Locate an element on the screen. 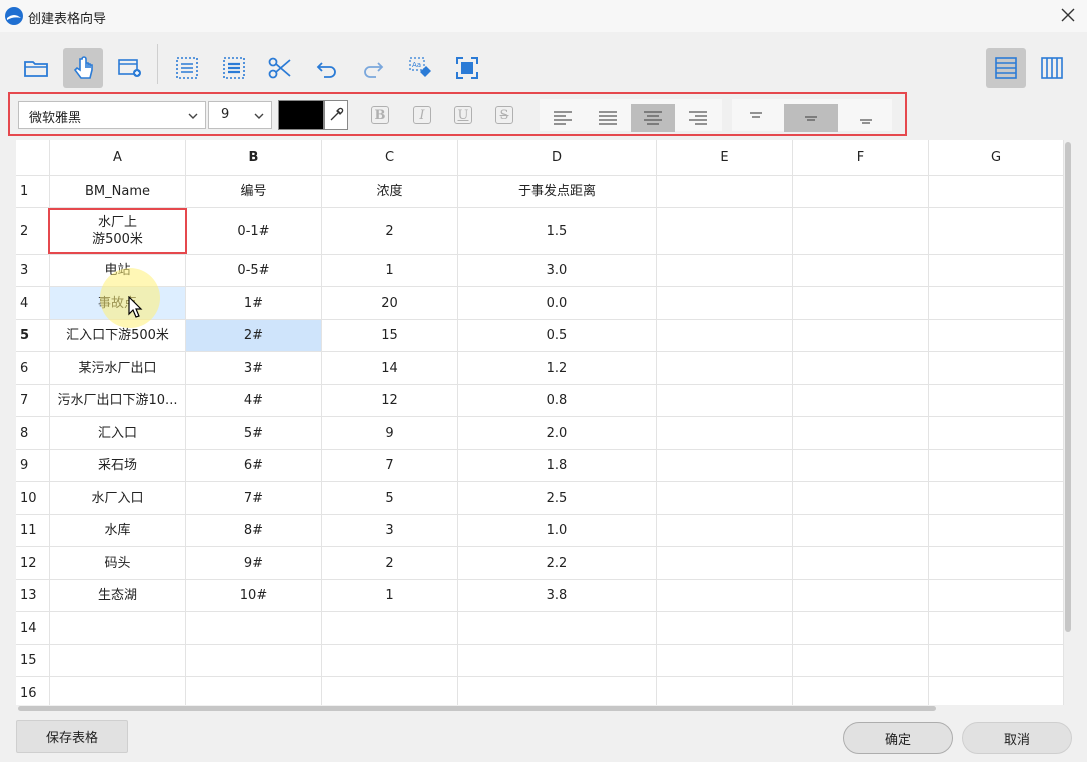  font-color-swatch is located at coordinates (301, 115).